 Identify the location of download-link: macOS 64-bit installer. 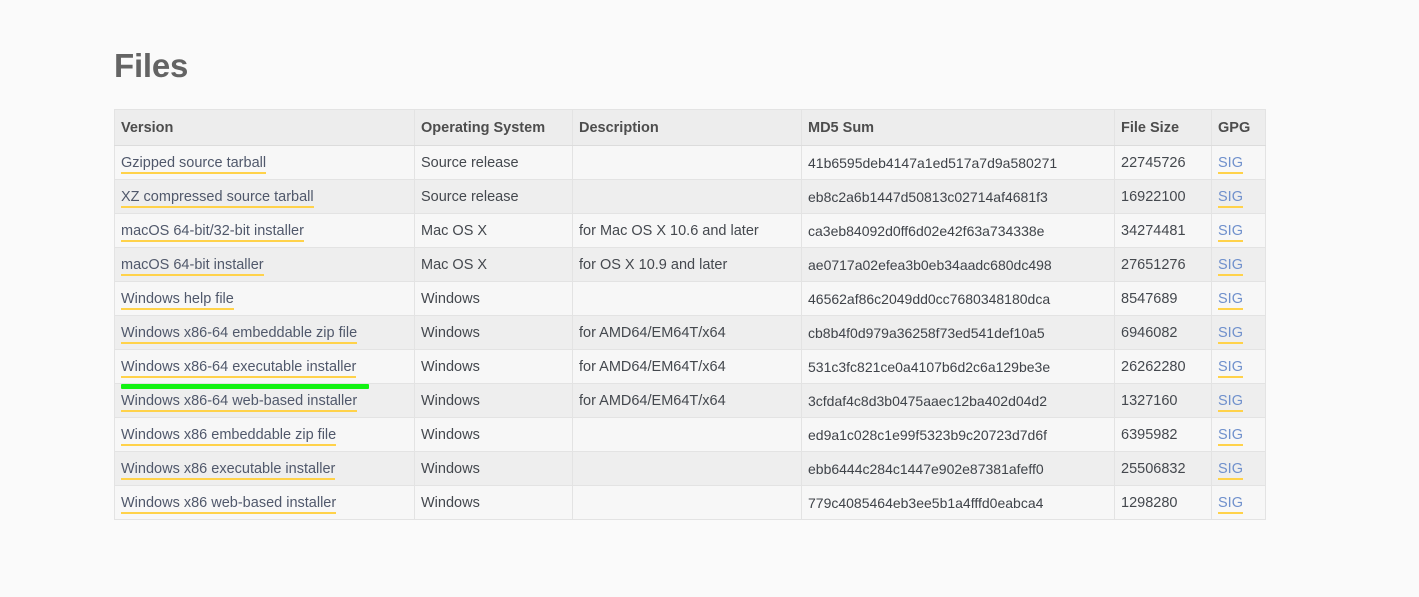
(192, 266).